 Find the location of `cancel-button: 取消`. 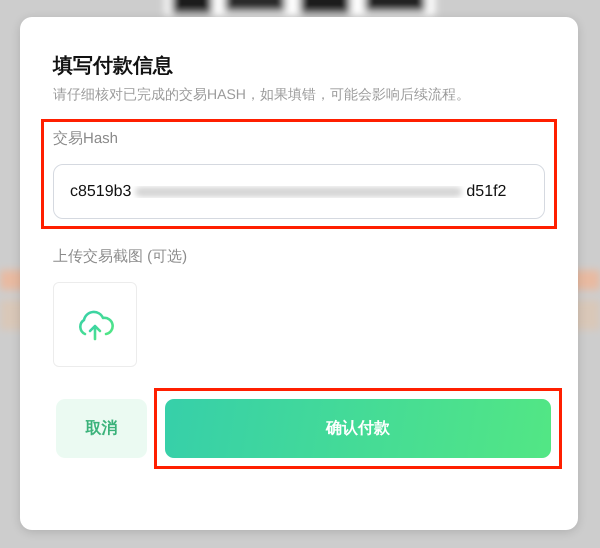

cancel-button: 取消 is located at coordinates (101, 428).